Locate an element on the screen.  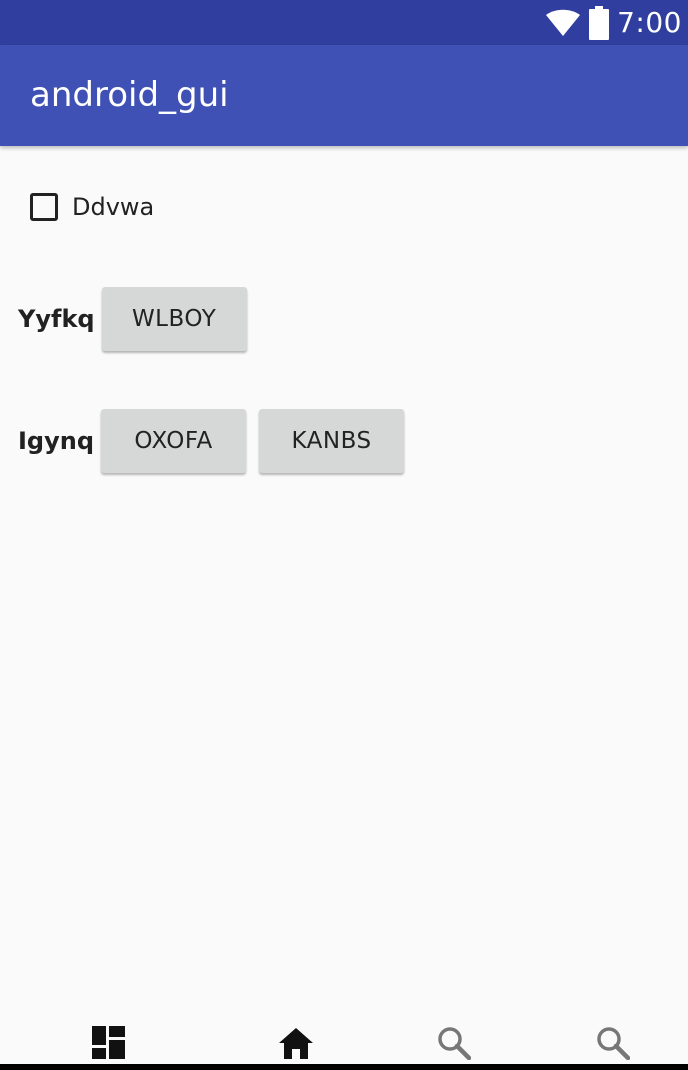
nav-home is located at coordinates (296, 1045).